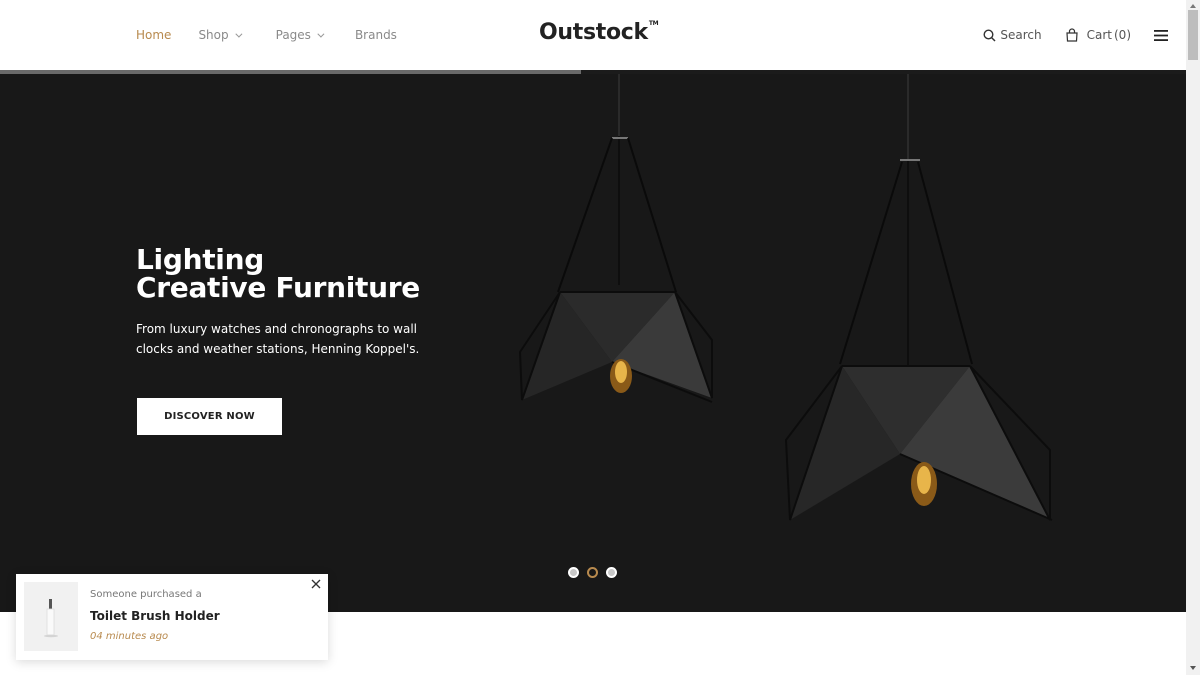 Image resolution: width=1200 pixels, height=675 pixels. I want to click on trademark-mark: TM, so click(653, 23).